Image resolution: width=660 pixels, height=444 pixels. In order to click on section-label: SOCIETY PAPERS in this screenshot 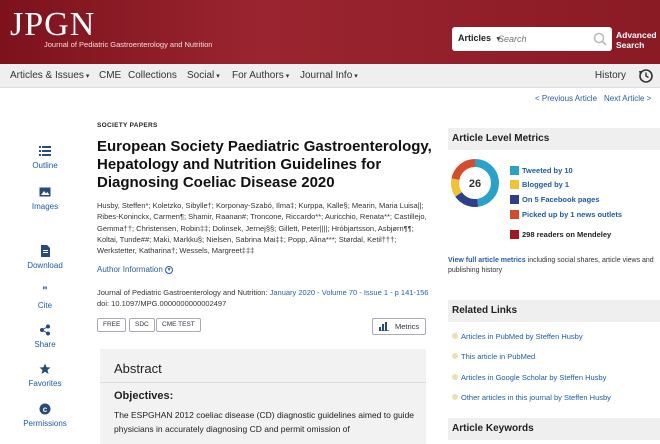, I will do `click(127, 125)`.